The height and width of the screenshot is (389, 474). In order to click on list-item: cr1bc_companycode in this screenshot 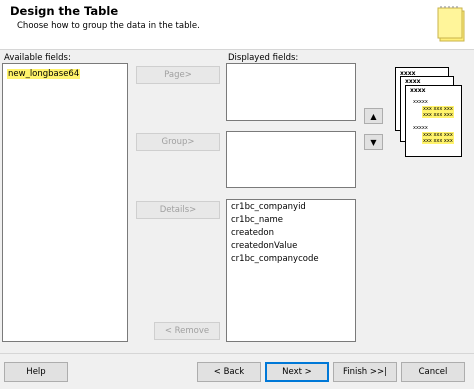, I will do `click(275, 259)`.